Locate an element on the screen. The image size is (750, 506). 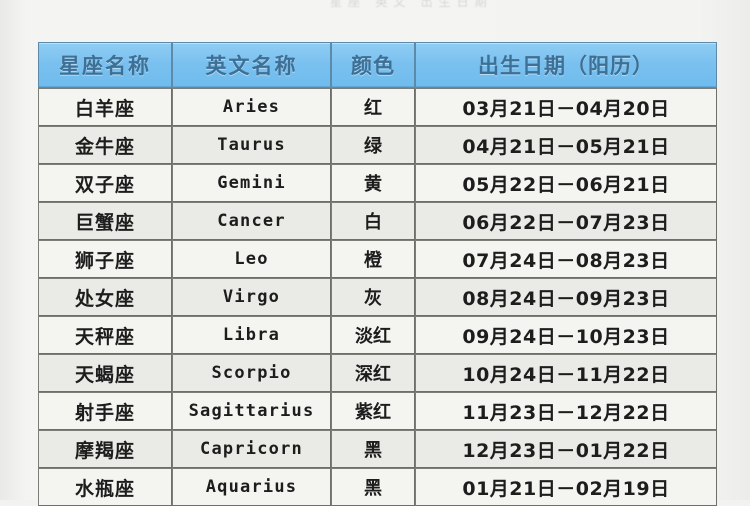
cell-color: 绿 is located at coordinates (373, 145).